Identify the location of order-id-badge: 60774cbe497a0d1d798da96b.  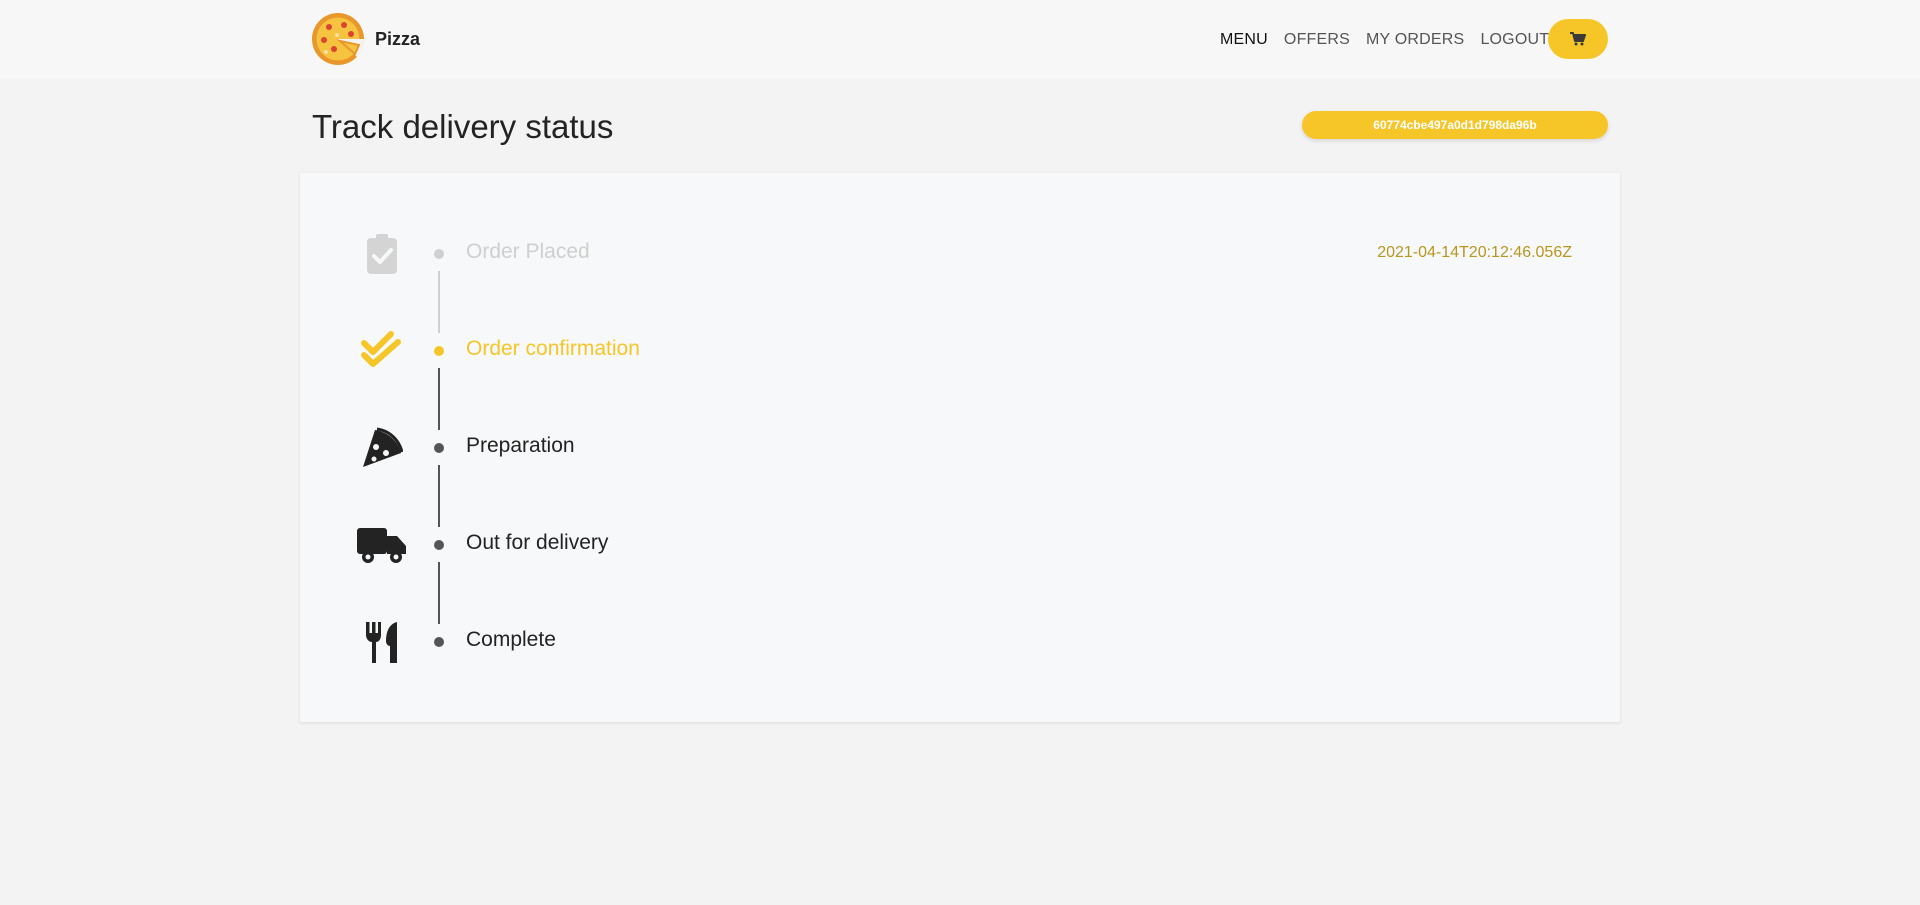
(1455, 125).